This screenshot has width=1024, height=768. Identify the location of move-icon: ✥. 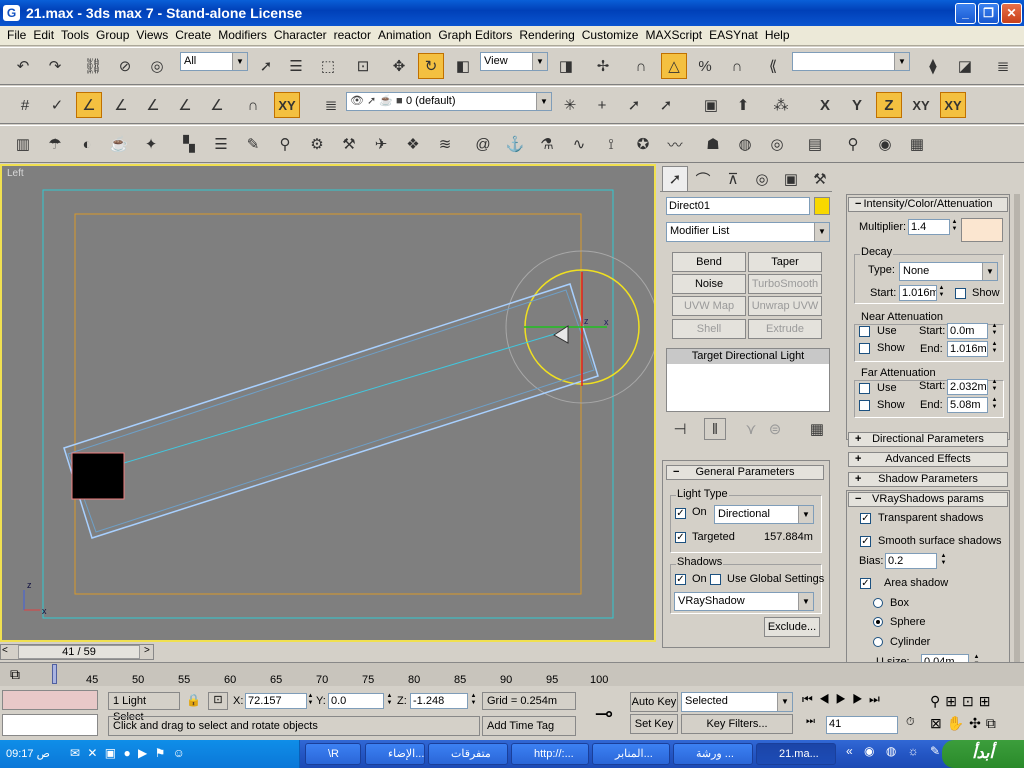
(399, 66).